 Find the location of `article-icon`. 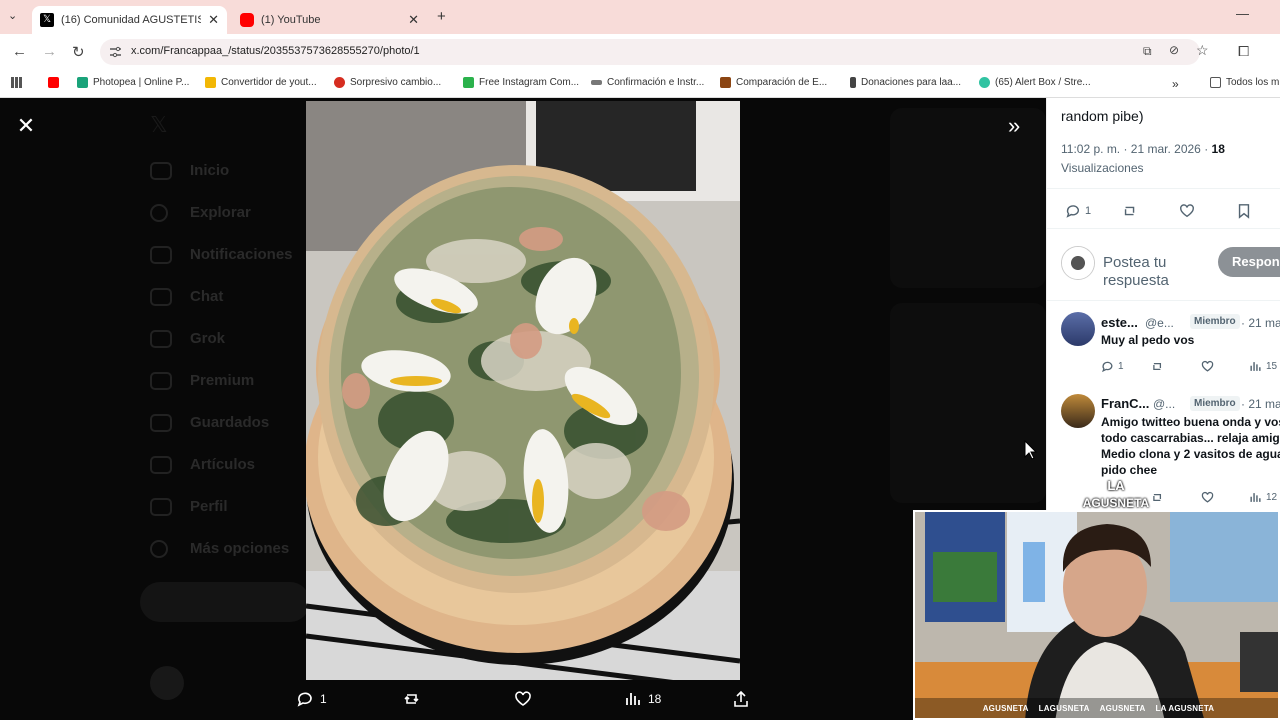

article-icon is located at coordinates (161, 465).